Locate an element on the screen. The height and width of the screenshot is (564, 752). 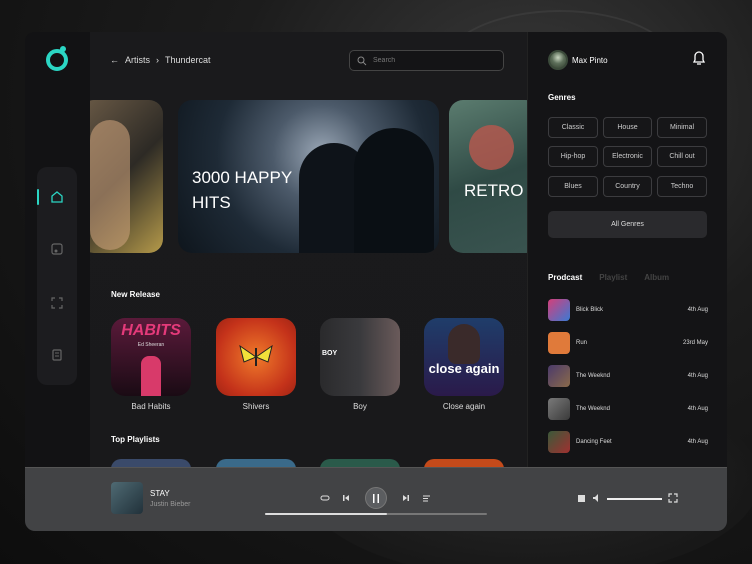
album-card: close again Close again is located at coordinates (464, 364).